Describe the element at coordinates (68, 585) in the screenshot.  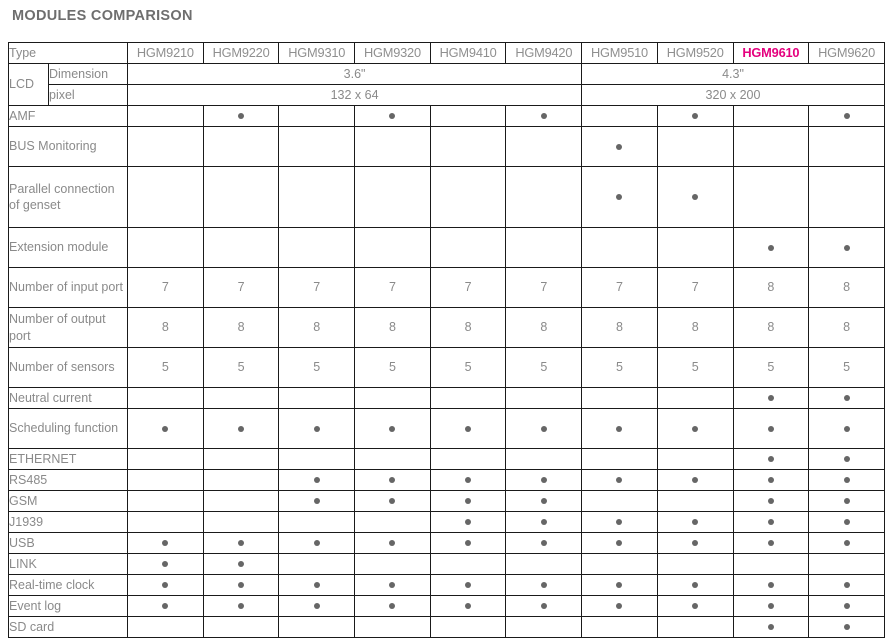
I see `row-label-real-time-clock: Real-time clock` at that location.